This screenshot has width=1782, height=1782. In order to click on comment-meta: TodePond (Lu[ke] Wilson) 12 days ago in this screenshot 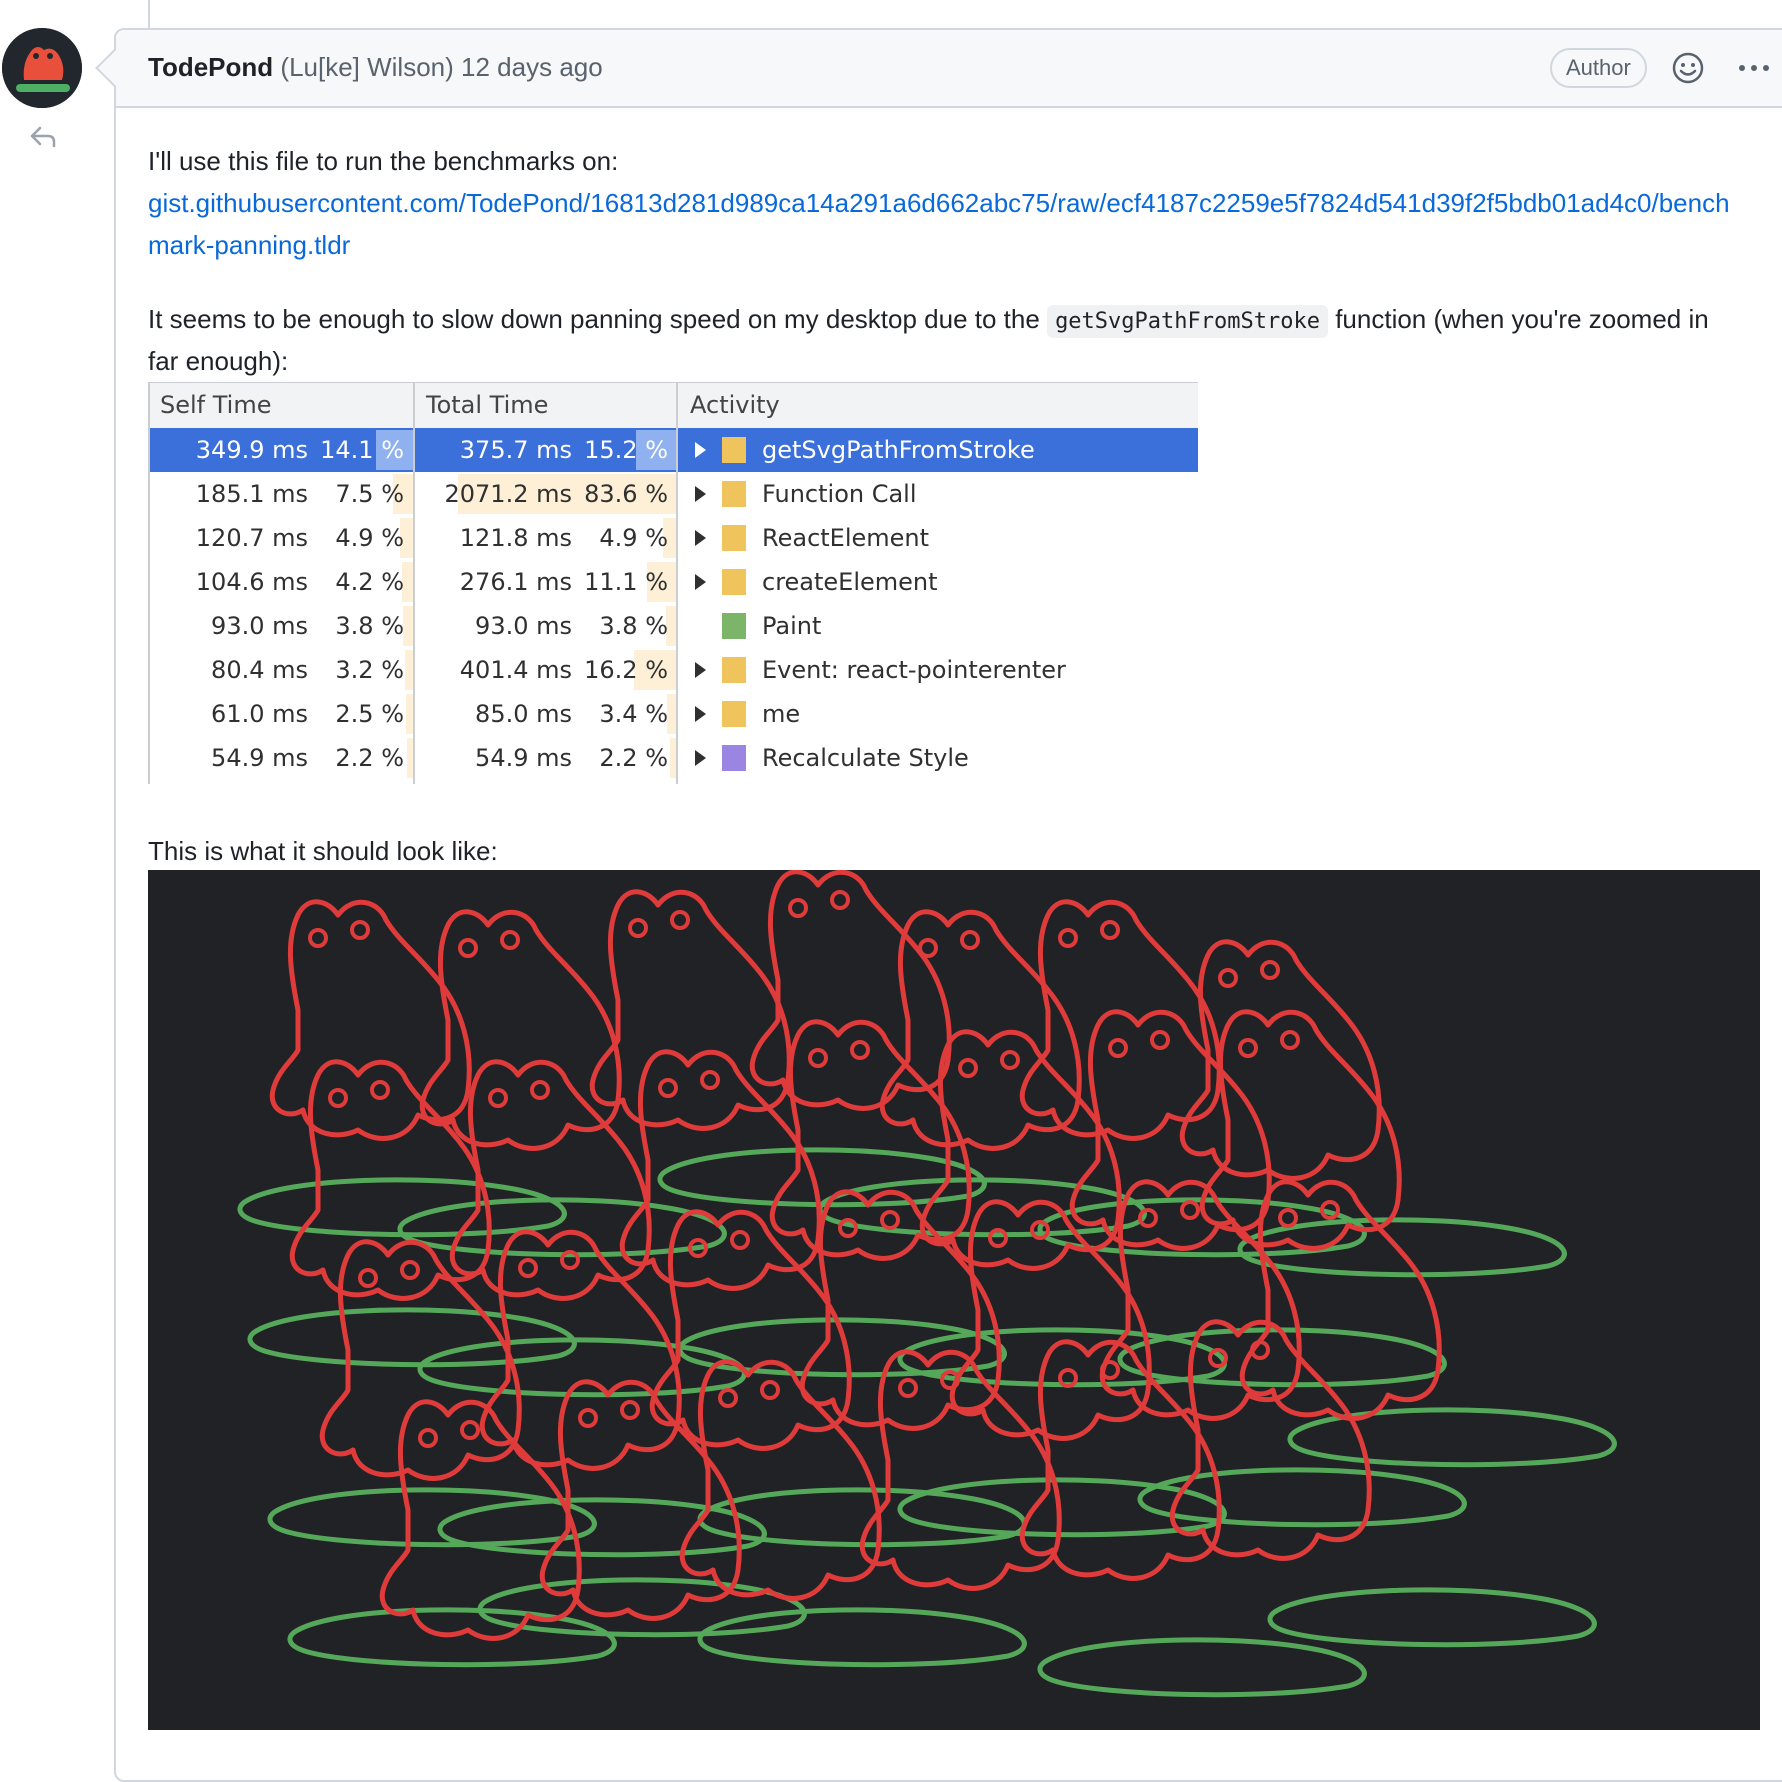, I will do `click(375, 67)`.